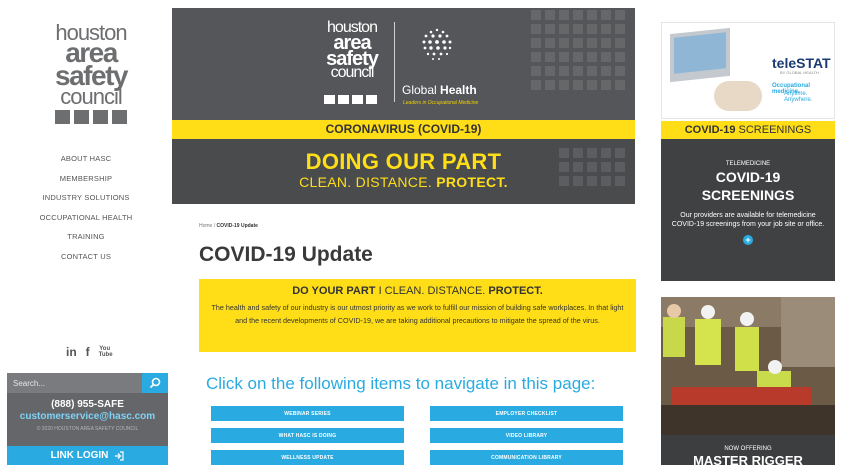 The image size is (863, 465). What do you see at coordinates (350, 99) in the screenshot?
I see `hero-logo-squares` at bounding box center [350, 99].